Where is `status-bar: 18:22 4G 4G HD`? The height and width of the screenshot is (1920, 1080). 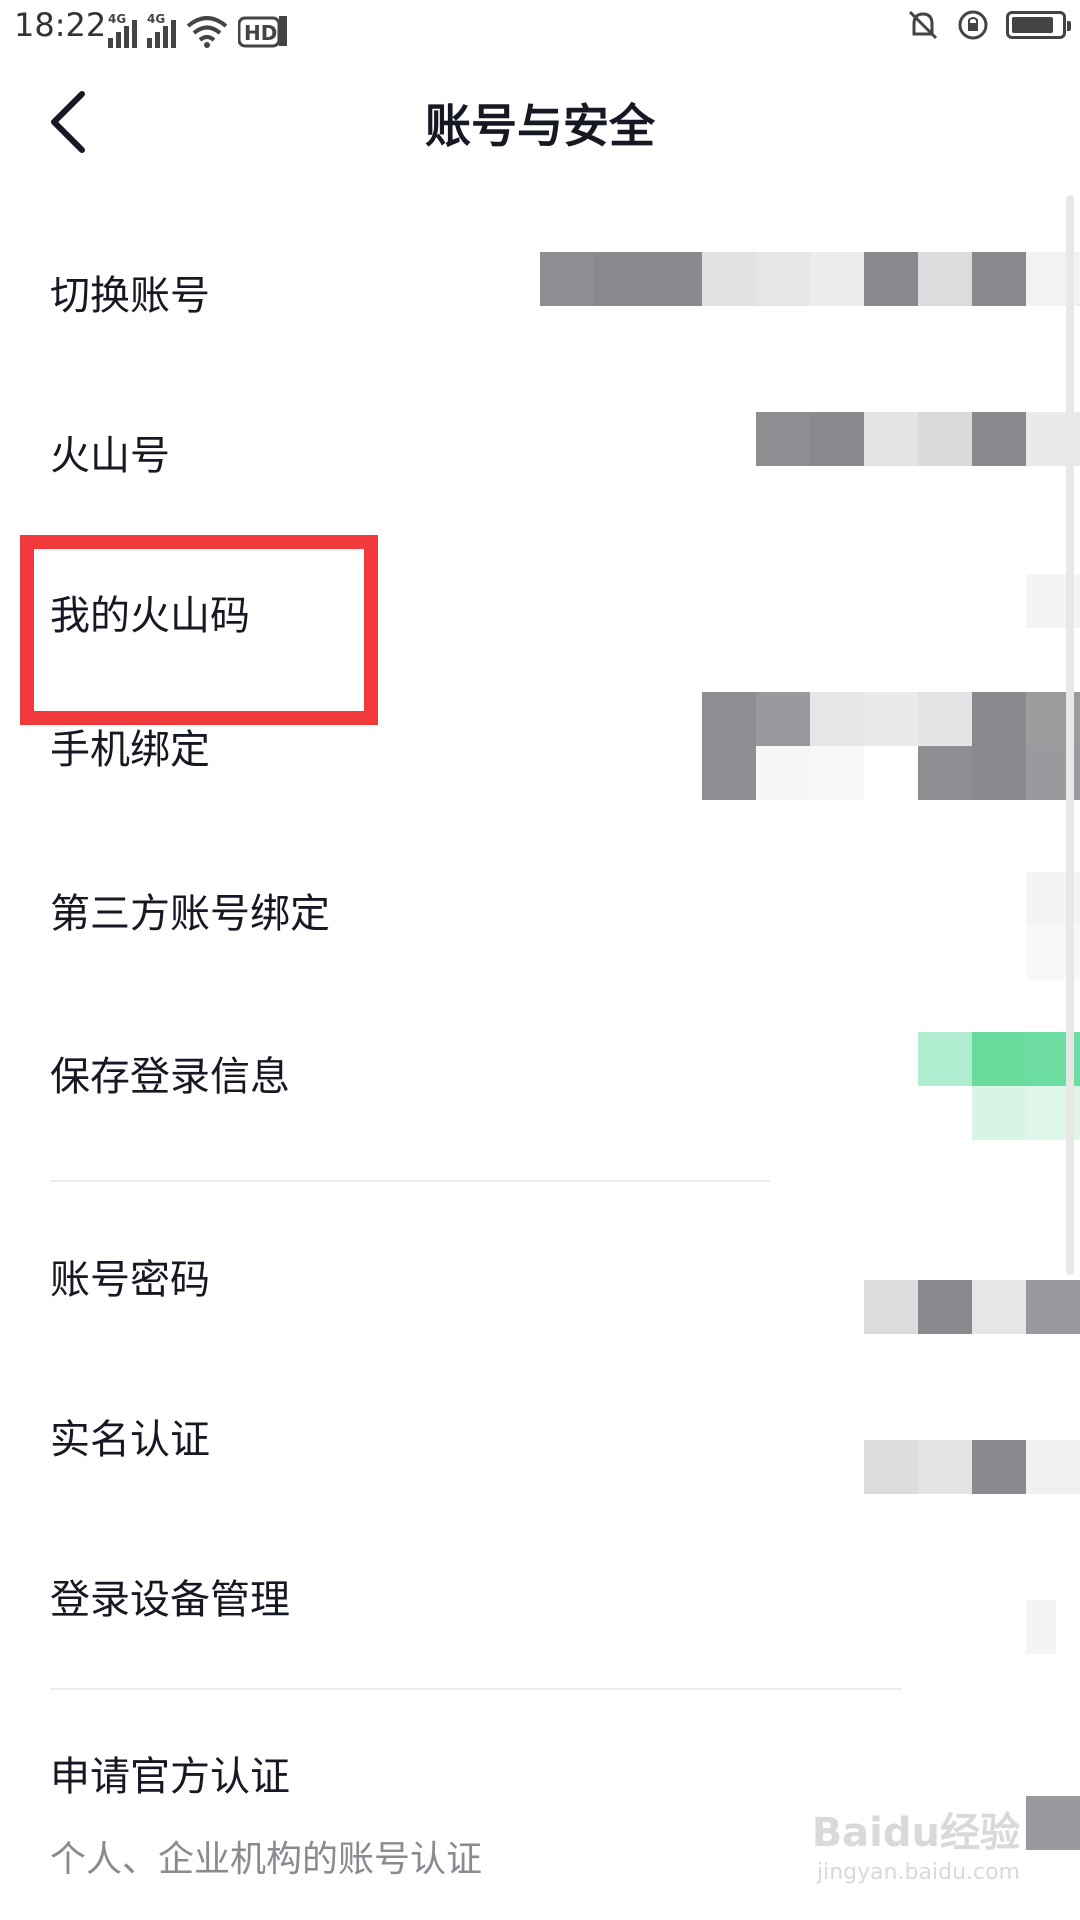
status-bar: 18:22 4G 4G HD is located at coordinates (540, 28).